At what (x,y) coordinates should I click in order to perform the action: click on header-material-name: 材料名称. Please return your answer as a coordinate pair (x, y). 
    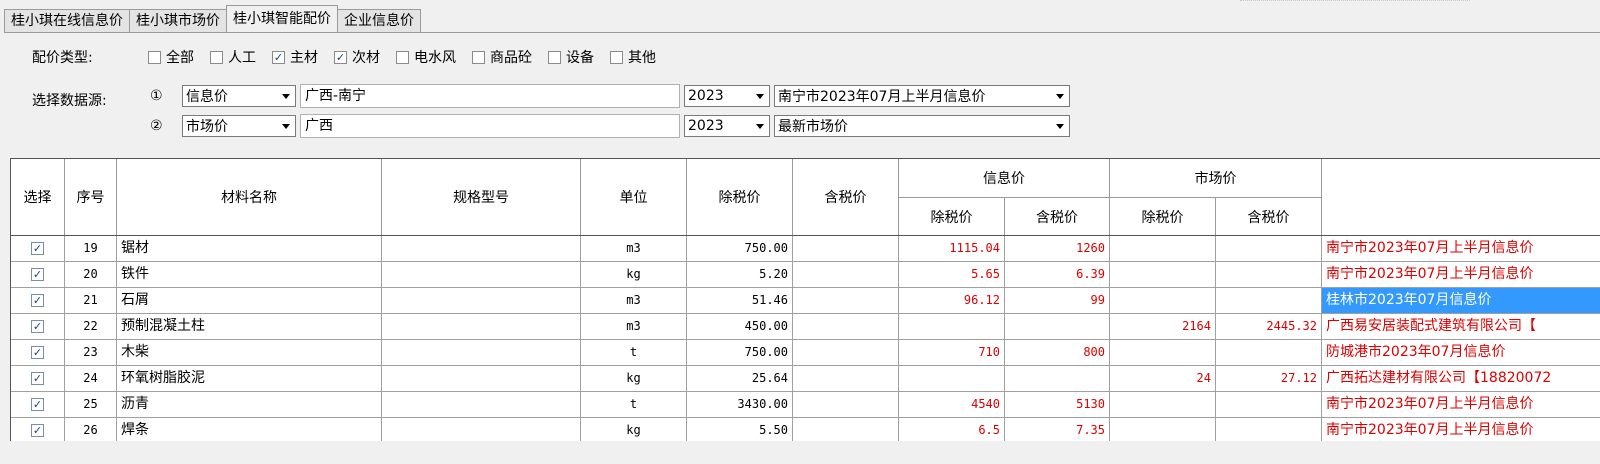
    Looking at the image, I should click on (249, 197).